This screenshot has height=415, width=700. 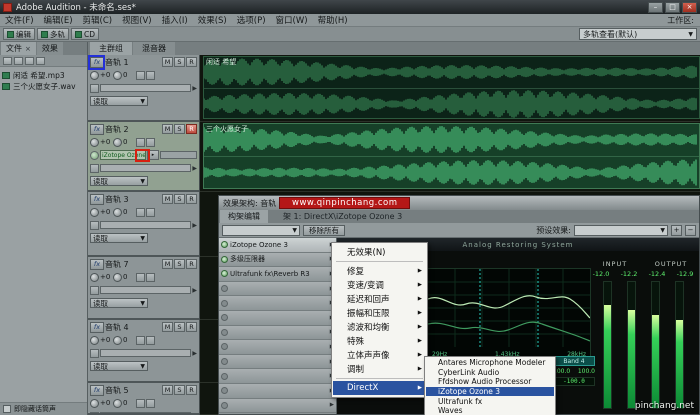 I want to click on tab-rack-edit: 构架编辑, so click(x=244, y=216).